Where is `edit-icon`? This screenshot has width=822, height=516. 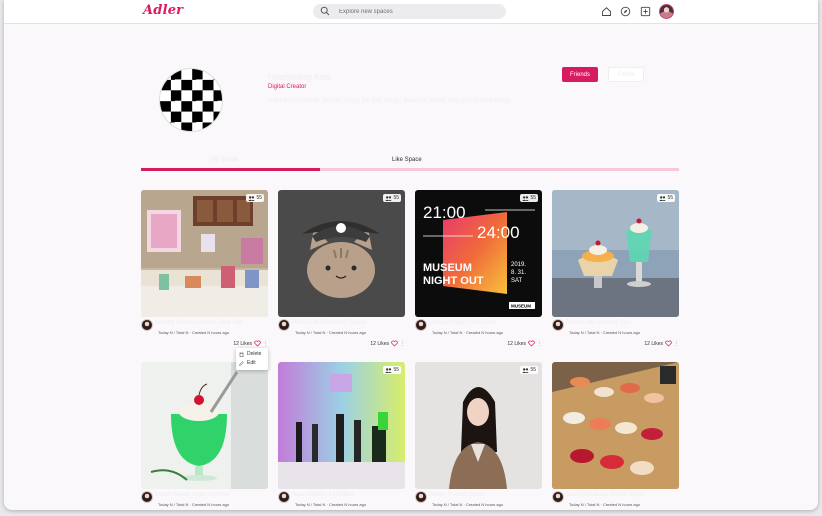 edit-icon is located at coordinates (241, 363).